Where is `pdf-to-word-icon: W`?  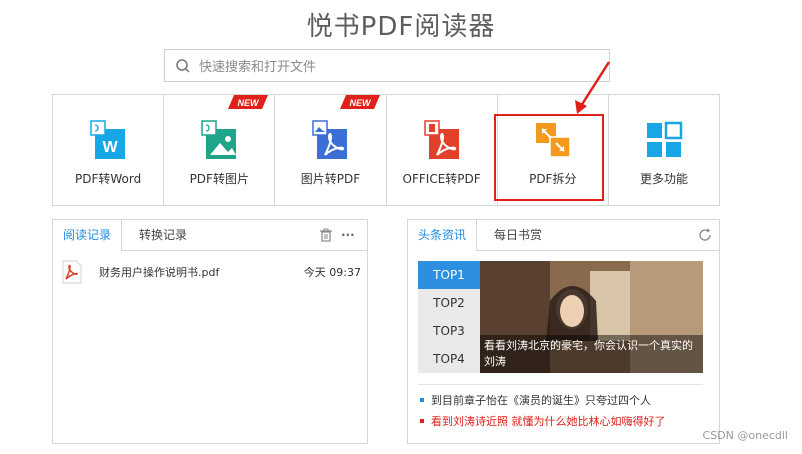
pdf-to-word-icon: W is located at coordinates (108, 139).